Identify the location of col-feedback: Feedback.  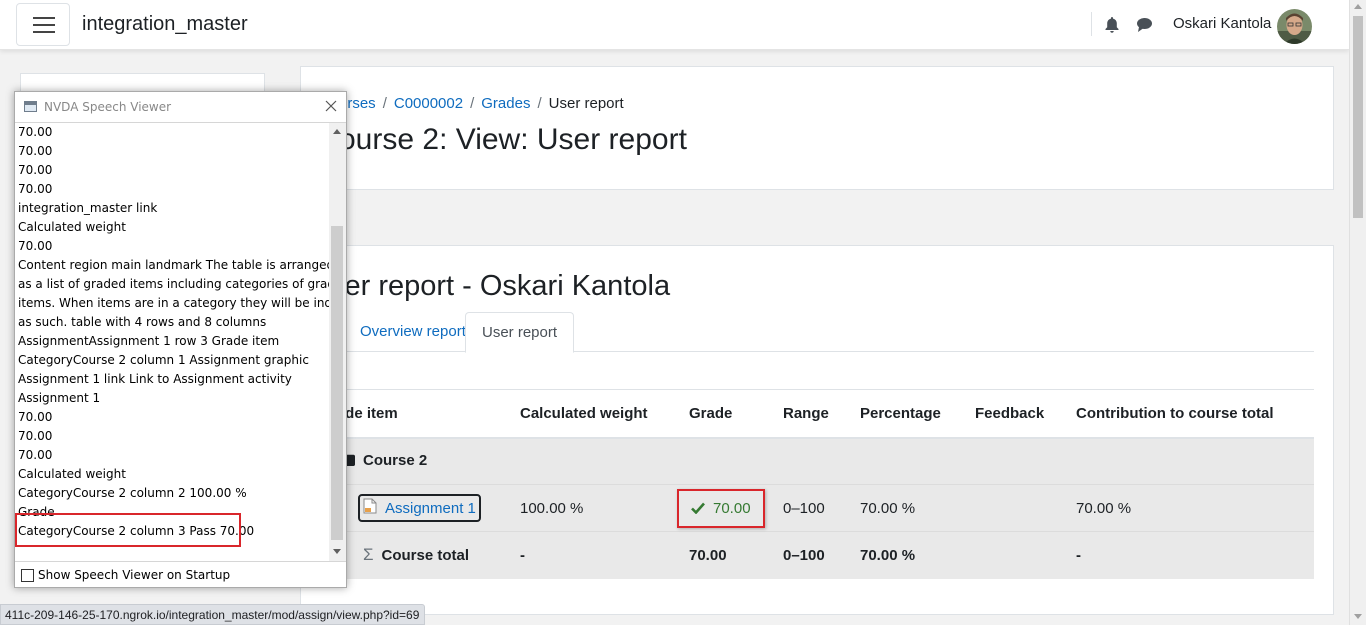
(1017, 414).